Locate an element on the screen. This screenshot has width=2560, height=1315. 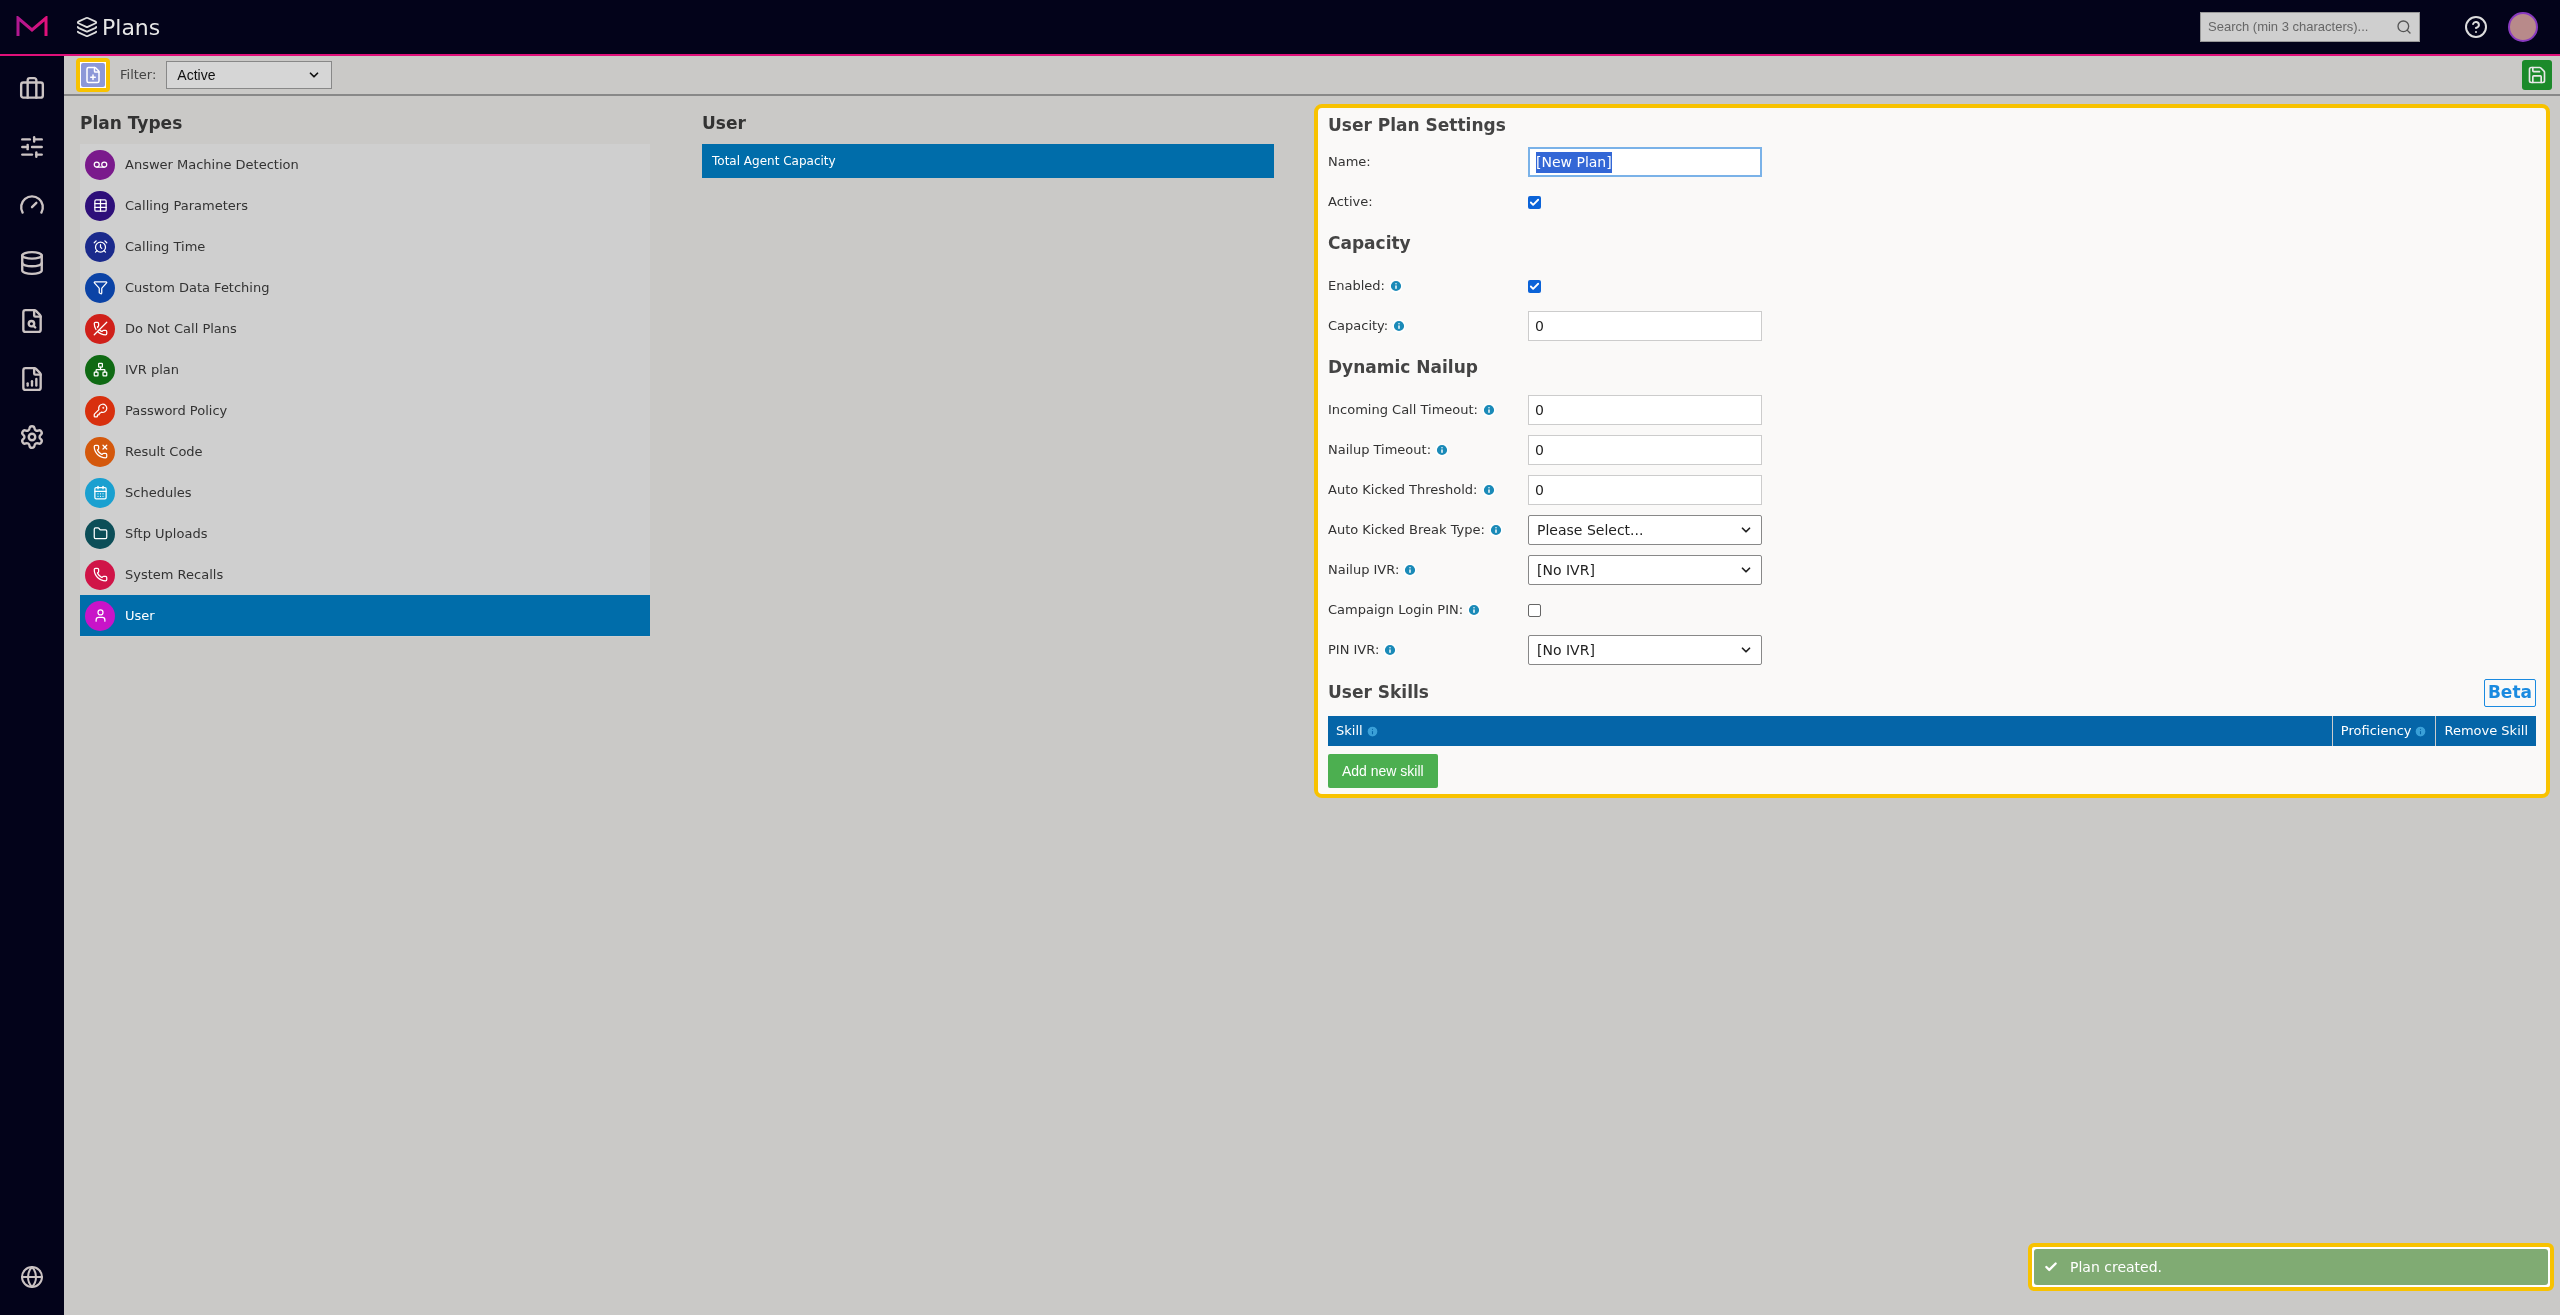
field-label: Campaign Login PIN: is located at coordinates (1396, 610).